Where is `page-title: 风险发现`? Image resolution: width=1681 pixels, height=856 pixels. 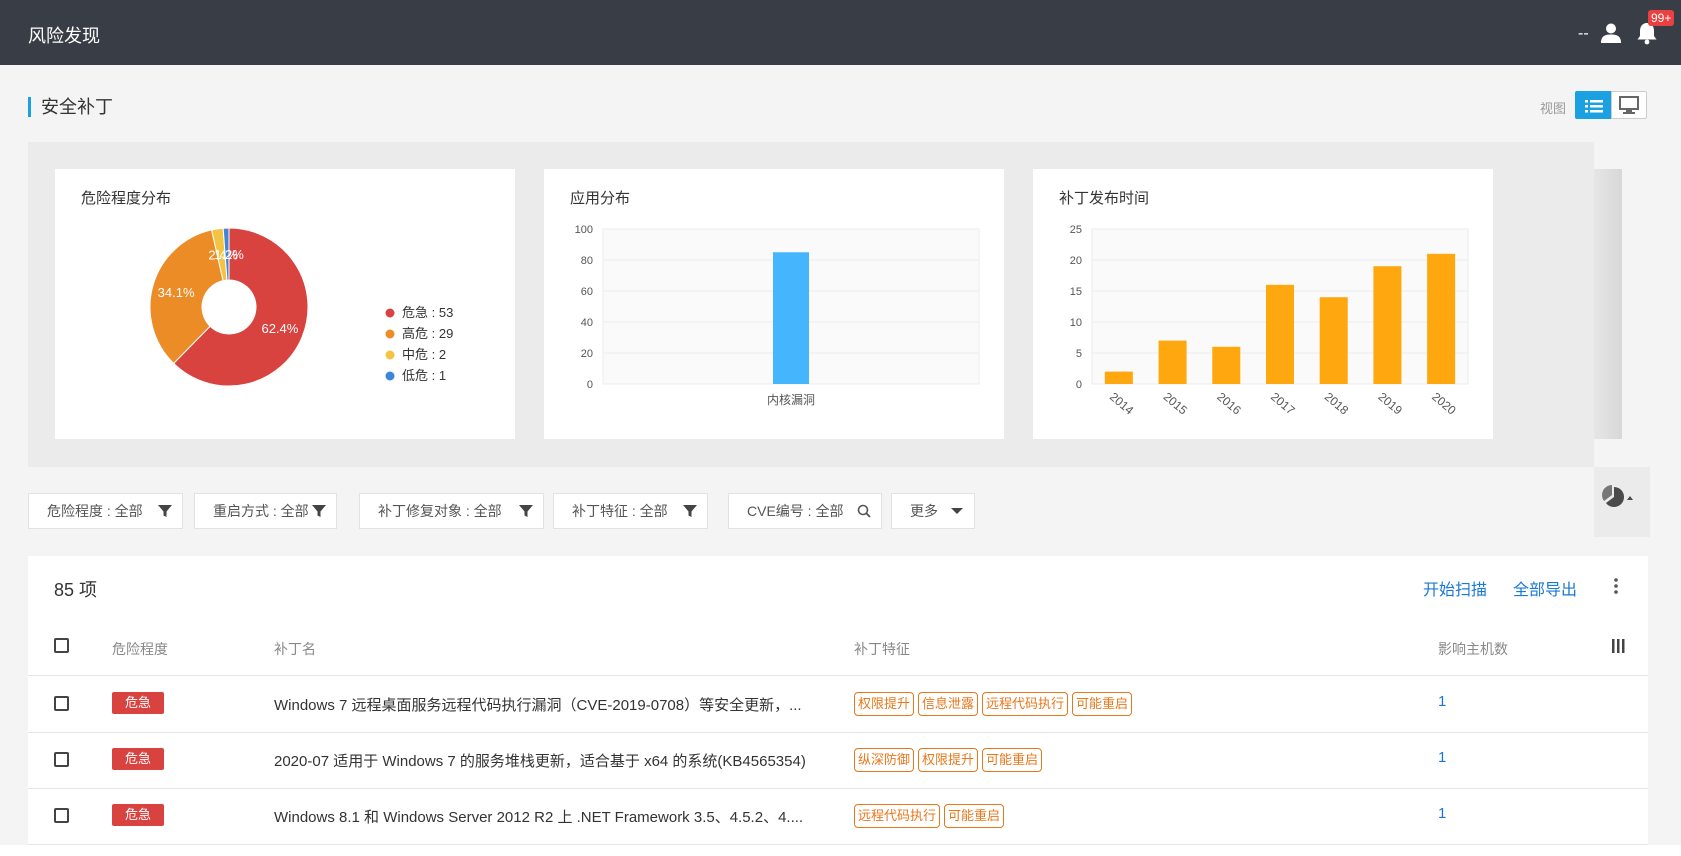
page-title: 风险发现 is located at coordinates (64, 36).